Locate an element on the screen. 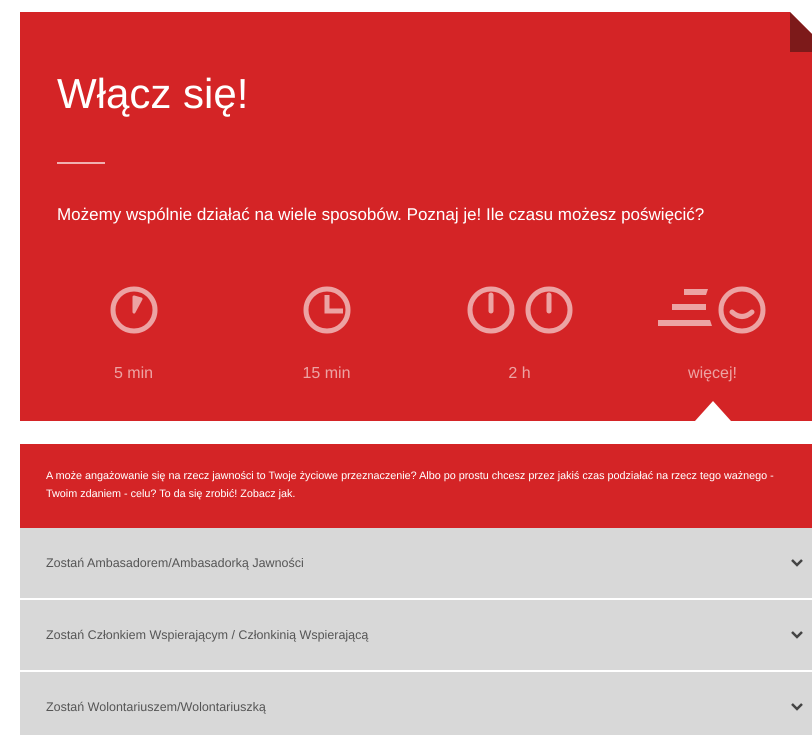 Image resolution: width=812 pixels, height=735 pixels. info-text: A może angażowanie się na rzecz jawności to Twoje życiowe przeznaczenie? Albo po prostu chcesz przez jakiś czas podziałać na rzecz tego ważnego - Twoim zdaniem - celu? To da się zrobić! Zobacz jak. is located at coordinates (410, 485).